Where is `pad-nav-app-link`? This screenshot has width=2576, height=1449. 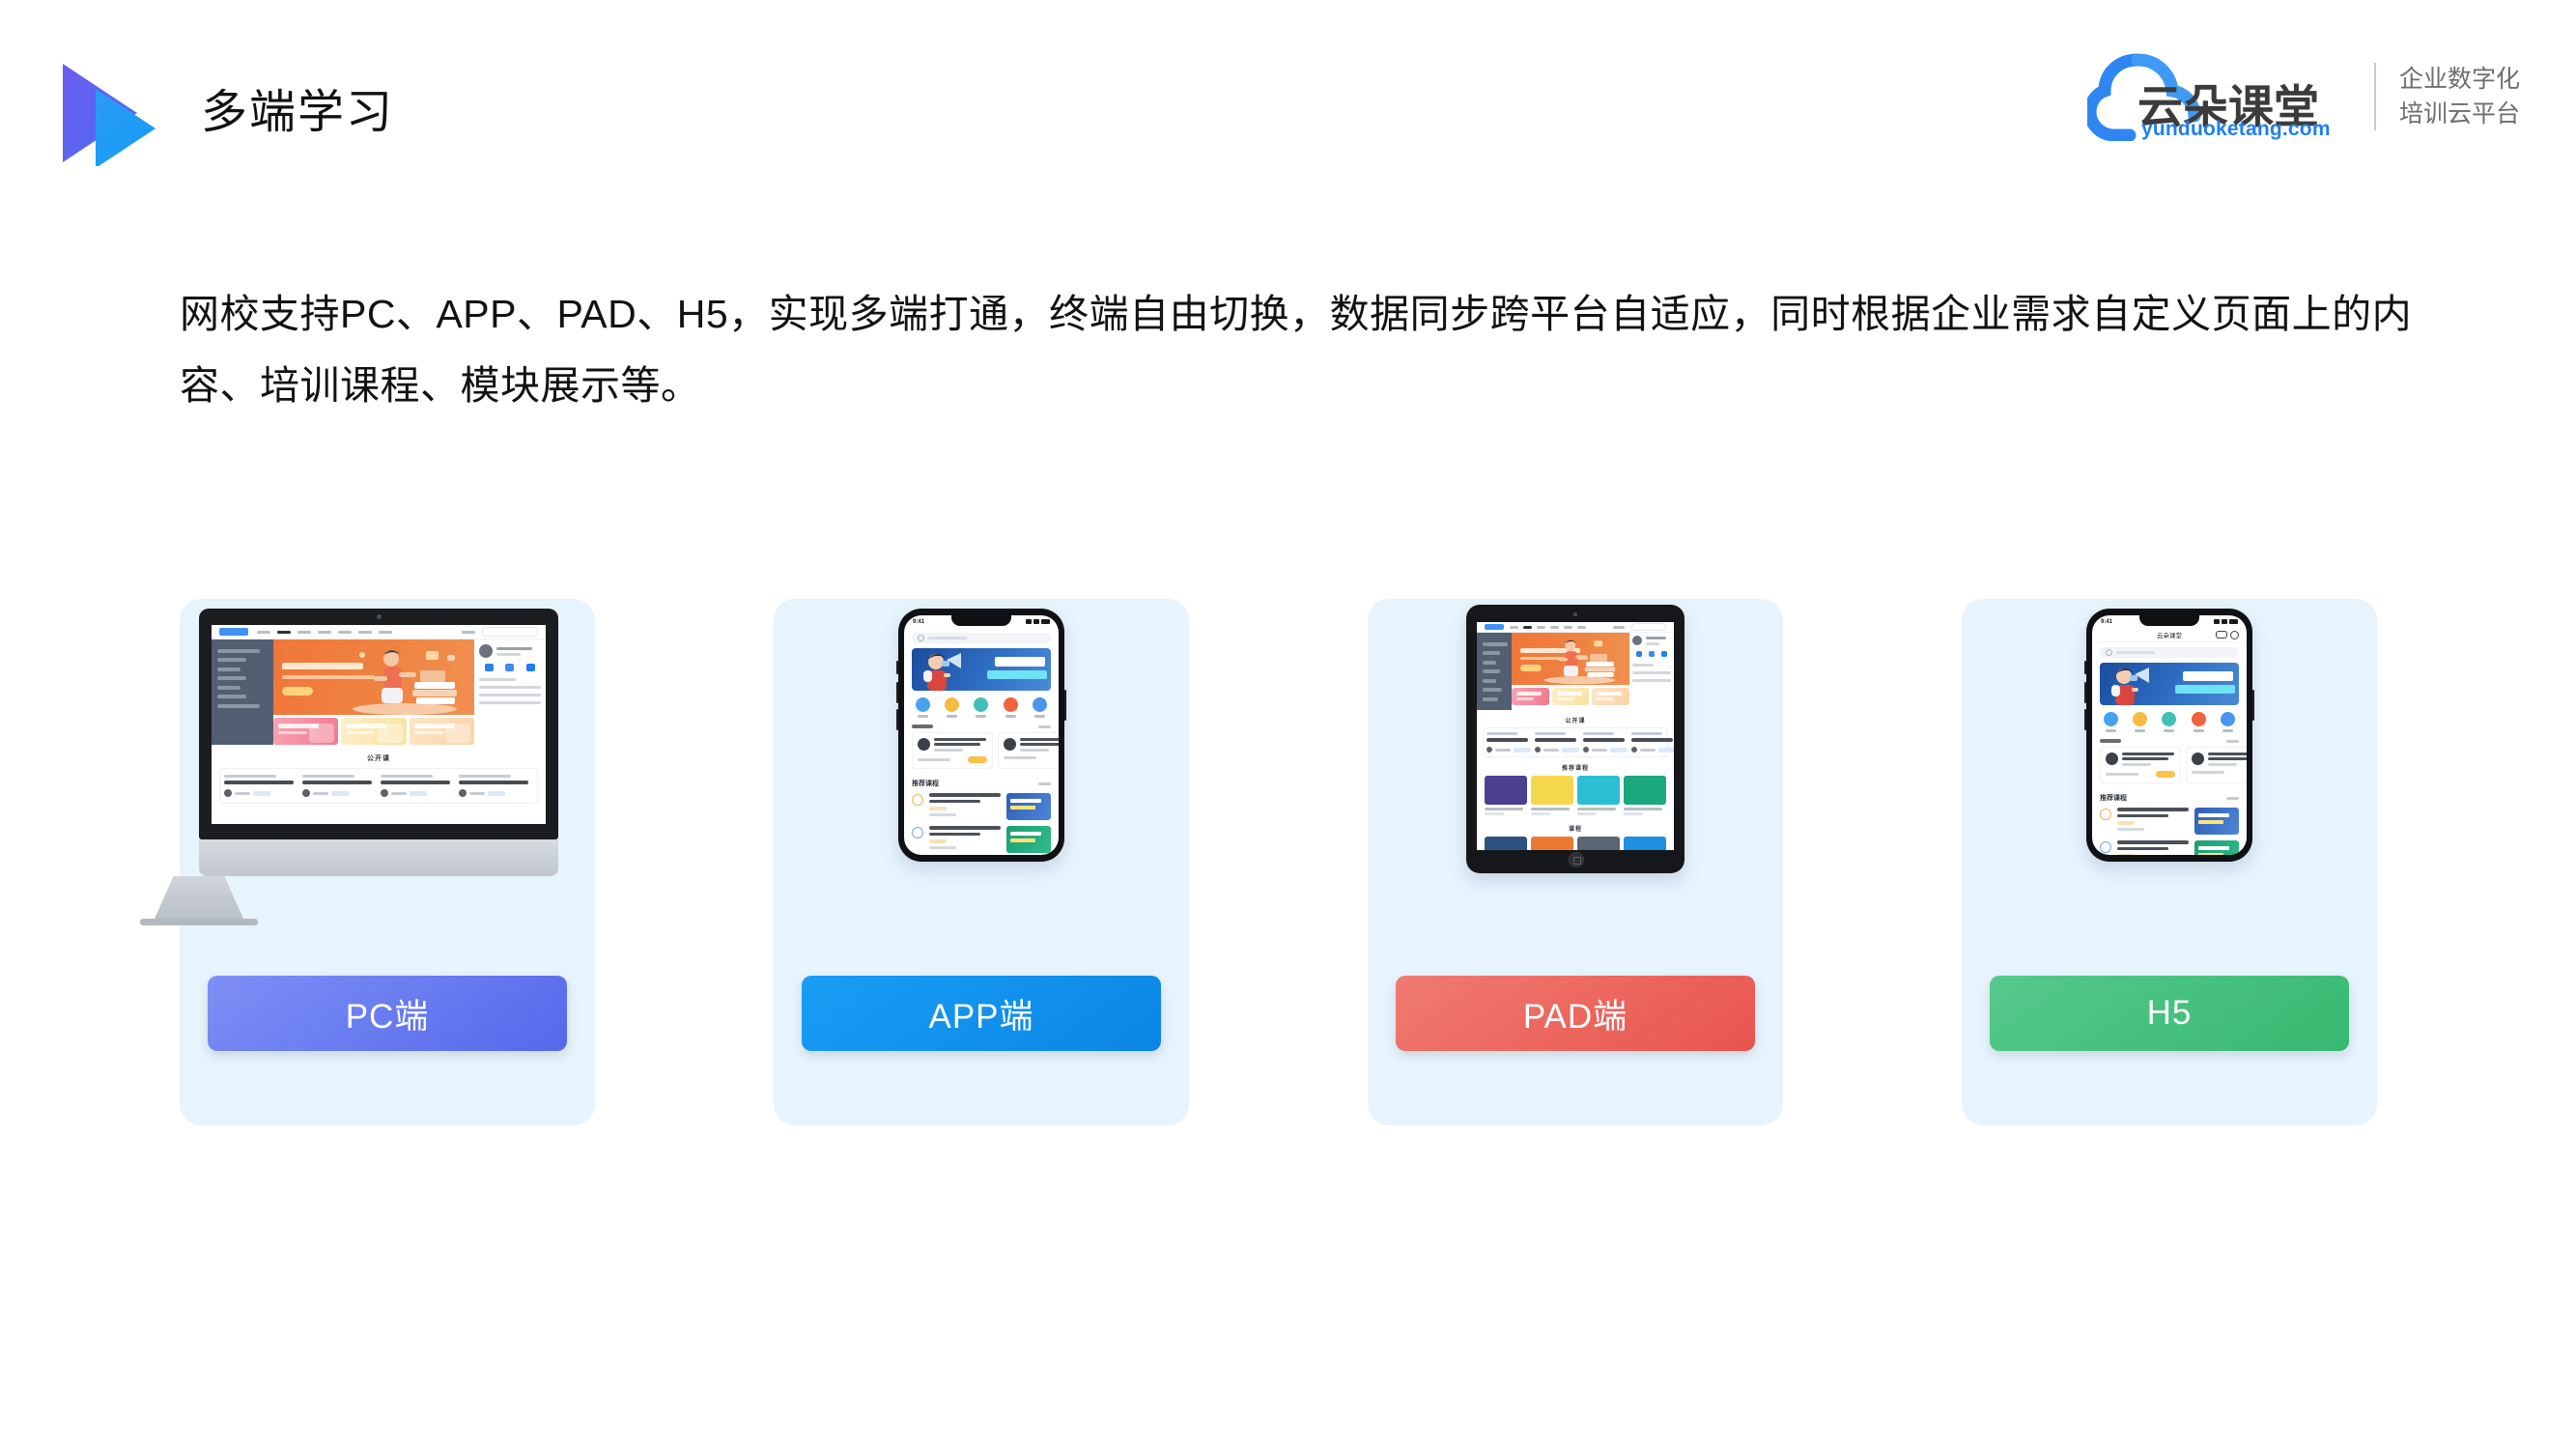
pad-nav-app-link is located at coordinates (1619, 627).